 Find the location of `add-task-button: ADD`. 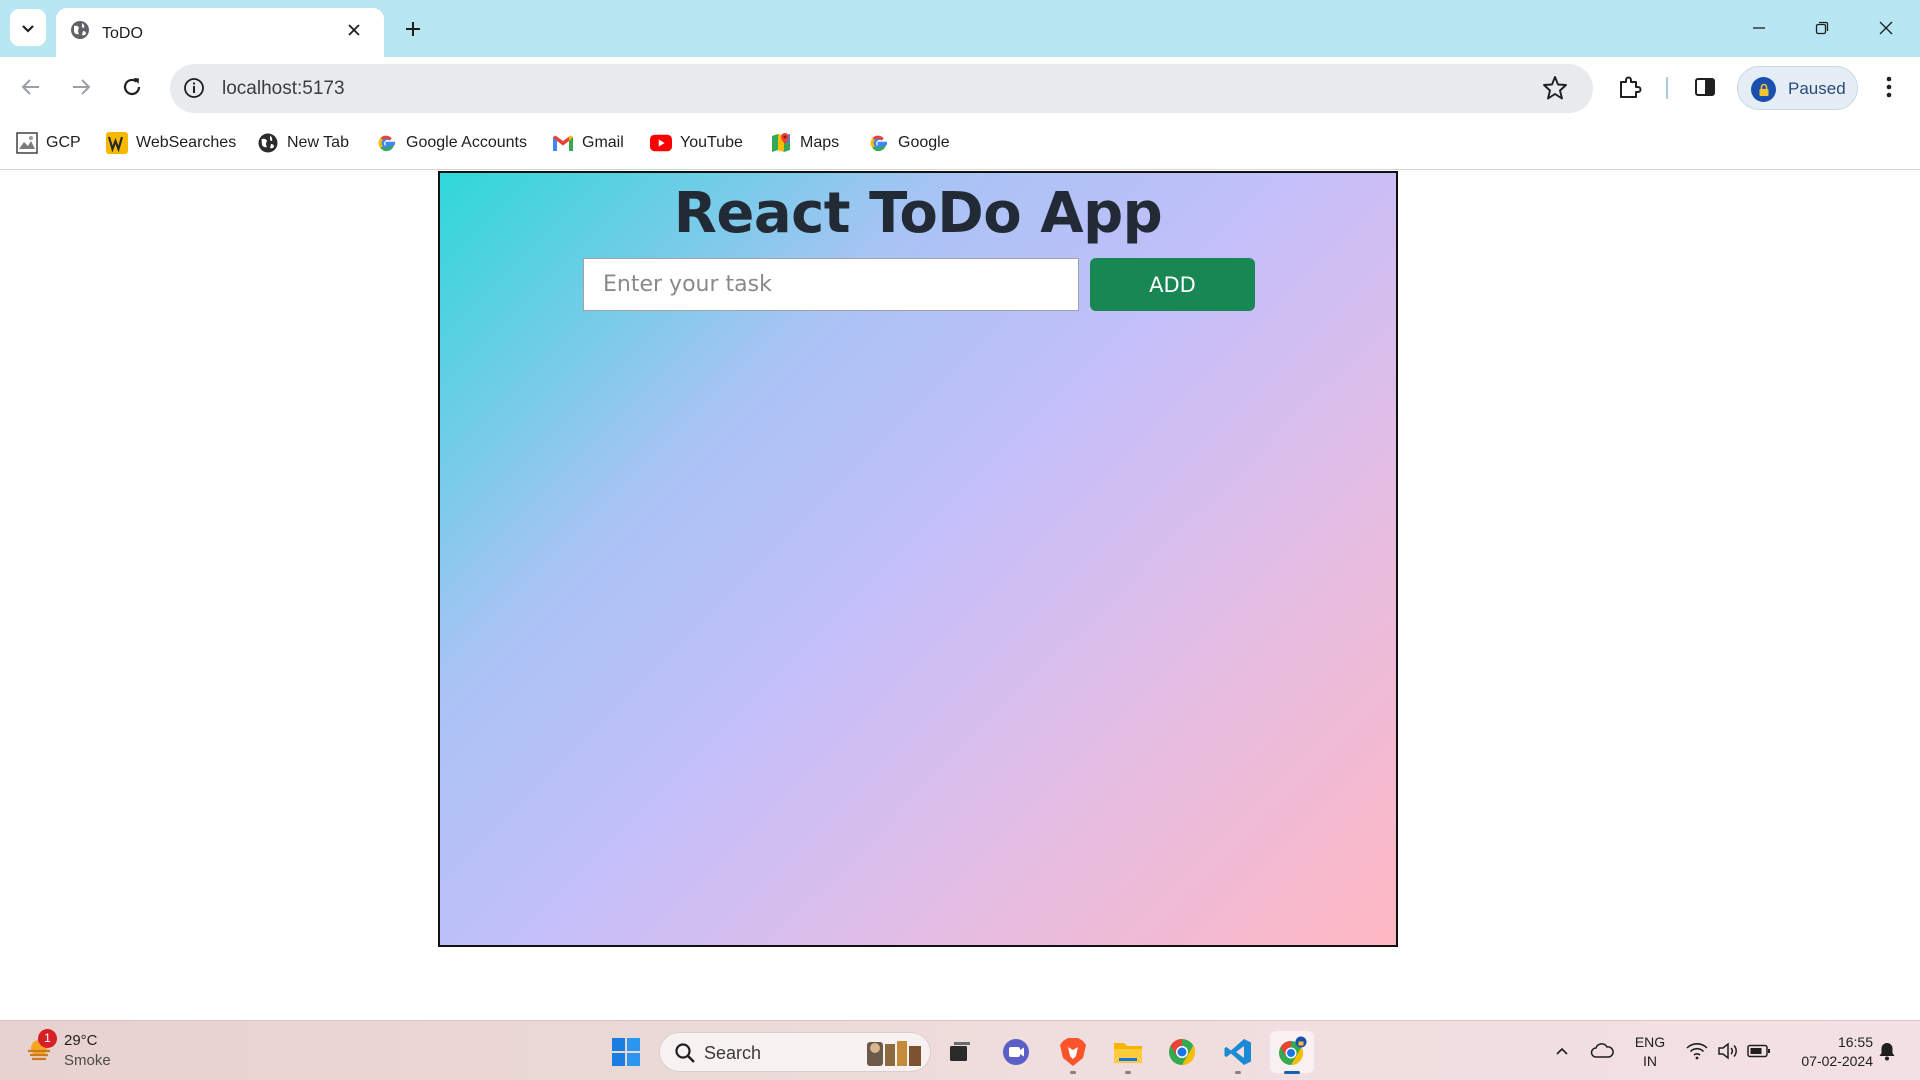

add-task-button: ADD is located at coordinates (1172, 284).